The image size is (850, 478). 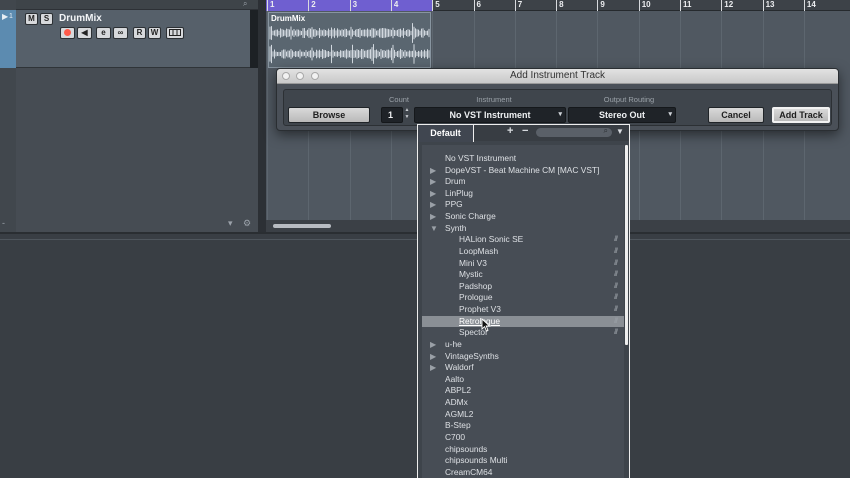 What do you see at coordinates (574, 131) in the screenshot?
I see `popup-search-input: ⌕` at bounding box center [574, 131].